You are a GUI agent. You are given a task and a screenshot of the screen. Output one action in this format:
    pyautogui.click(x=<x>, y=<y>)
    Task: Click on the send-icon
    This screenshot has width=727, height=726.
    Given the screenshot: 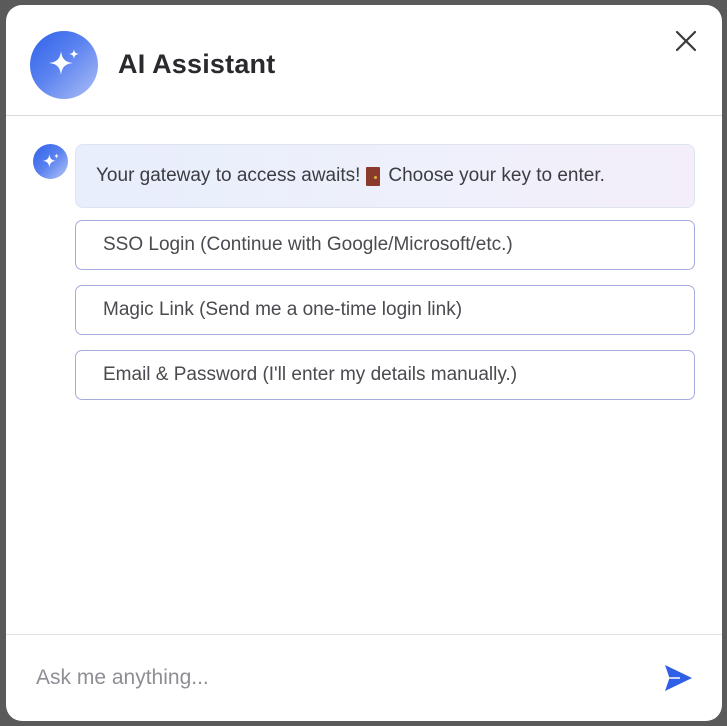 What is the action you would take?
    pyautogui.click(x=678, y=678)
    